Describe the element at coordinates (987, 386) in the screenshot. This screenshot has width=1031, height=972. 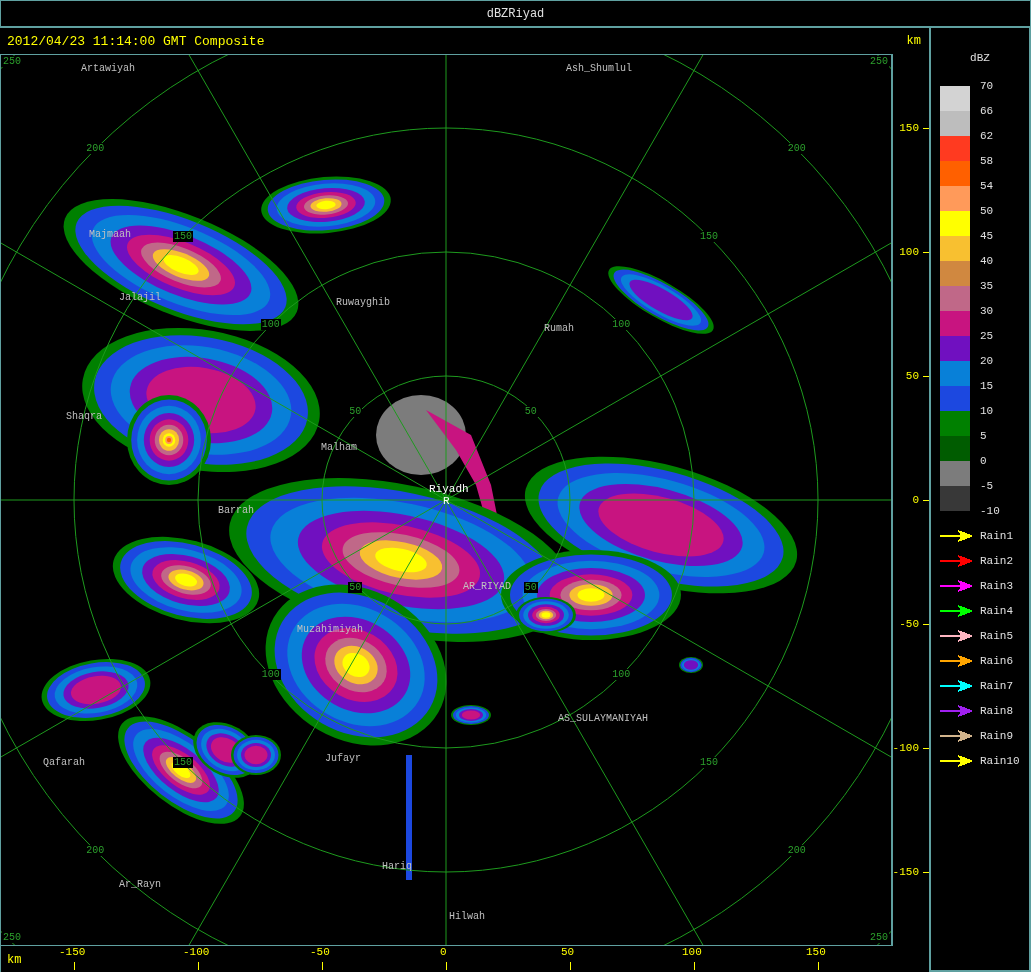
I see `legend-value: 15` at that location.